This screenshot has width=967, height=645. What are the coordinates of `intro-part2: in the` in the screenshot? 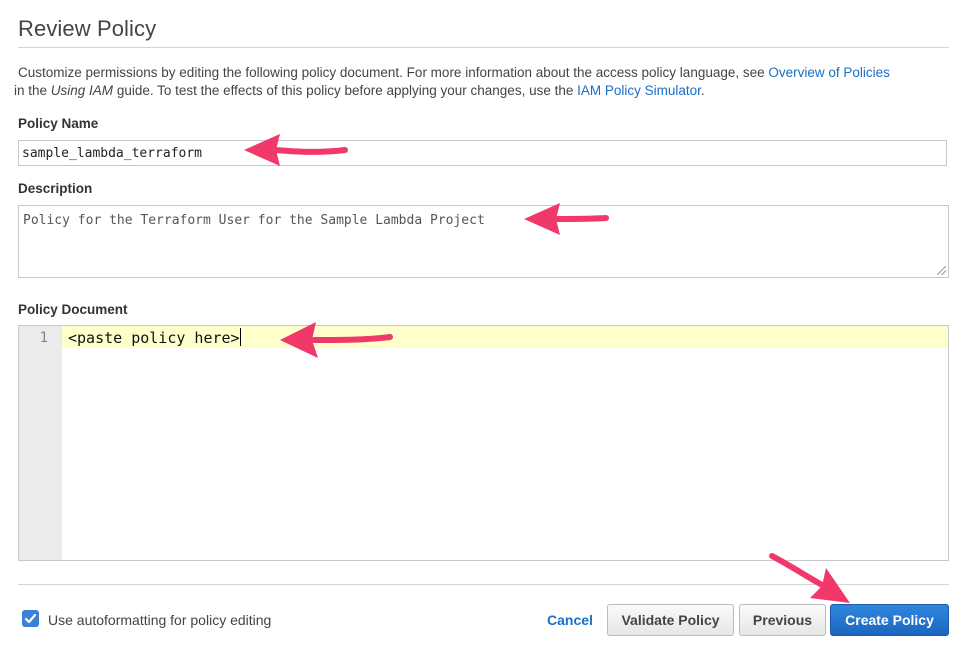 It's located at (32, 90).